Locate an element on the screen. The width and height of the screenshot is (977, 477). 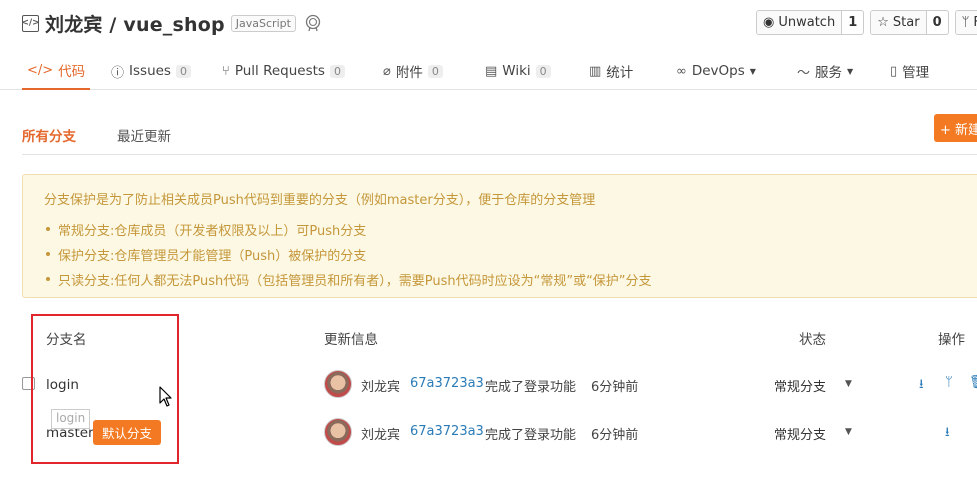
tab-issues: ⓘ Issues 0 is located at coordinates (151, 71).